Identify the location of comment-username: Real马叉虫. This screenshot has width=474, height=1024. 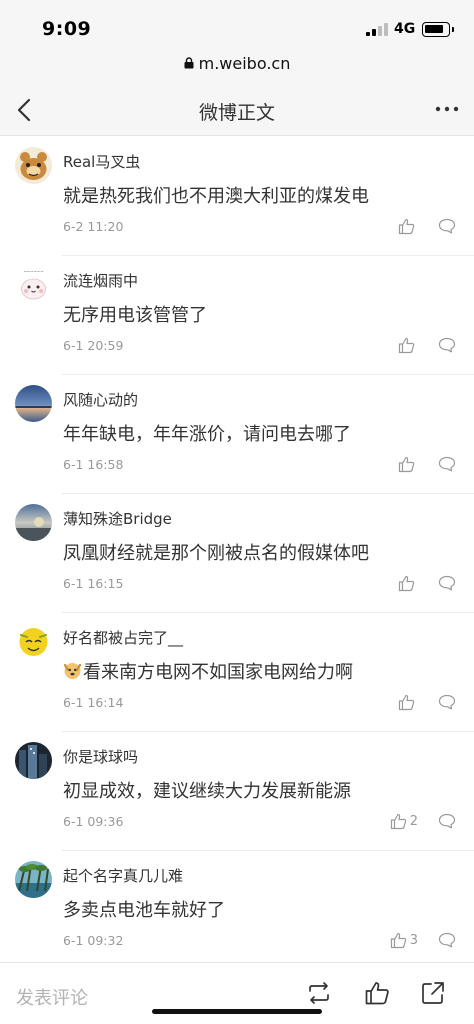
(101, 161).